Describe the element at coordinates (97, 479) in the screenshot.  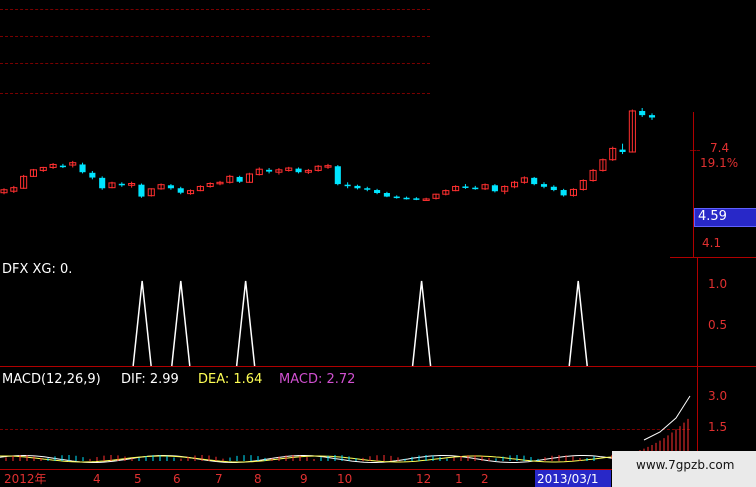
I see `date-tick: 4` at that location.